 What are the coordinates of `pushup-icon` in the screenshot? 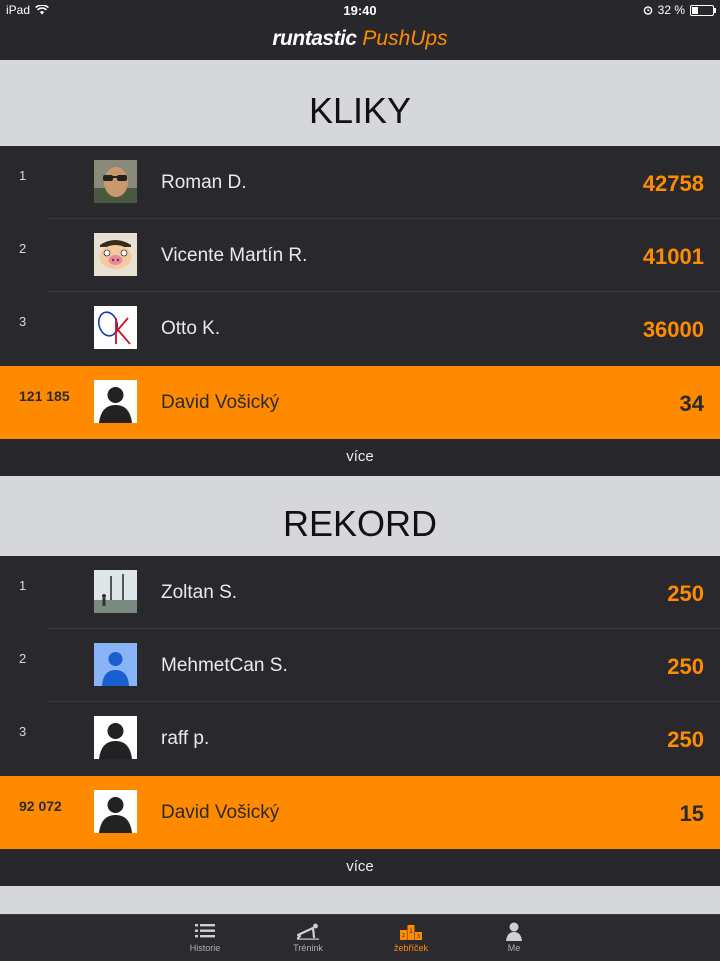 It's located at (307, 931).